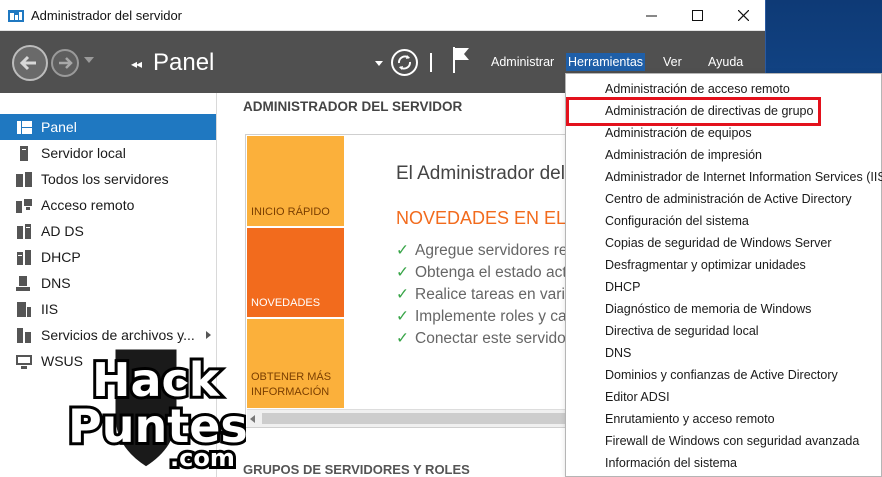 This screenshot has width=882, height=477. Describe the element at coordinates (107, 15) in the screenshot. I see `window-title: Administrador del servidor` at that location.